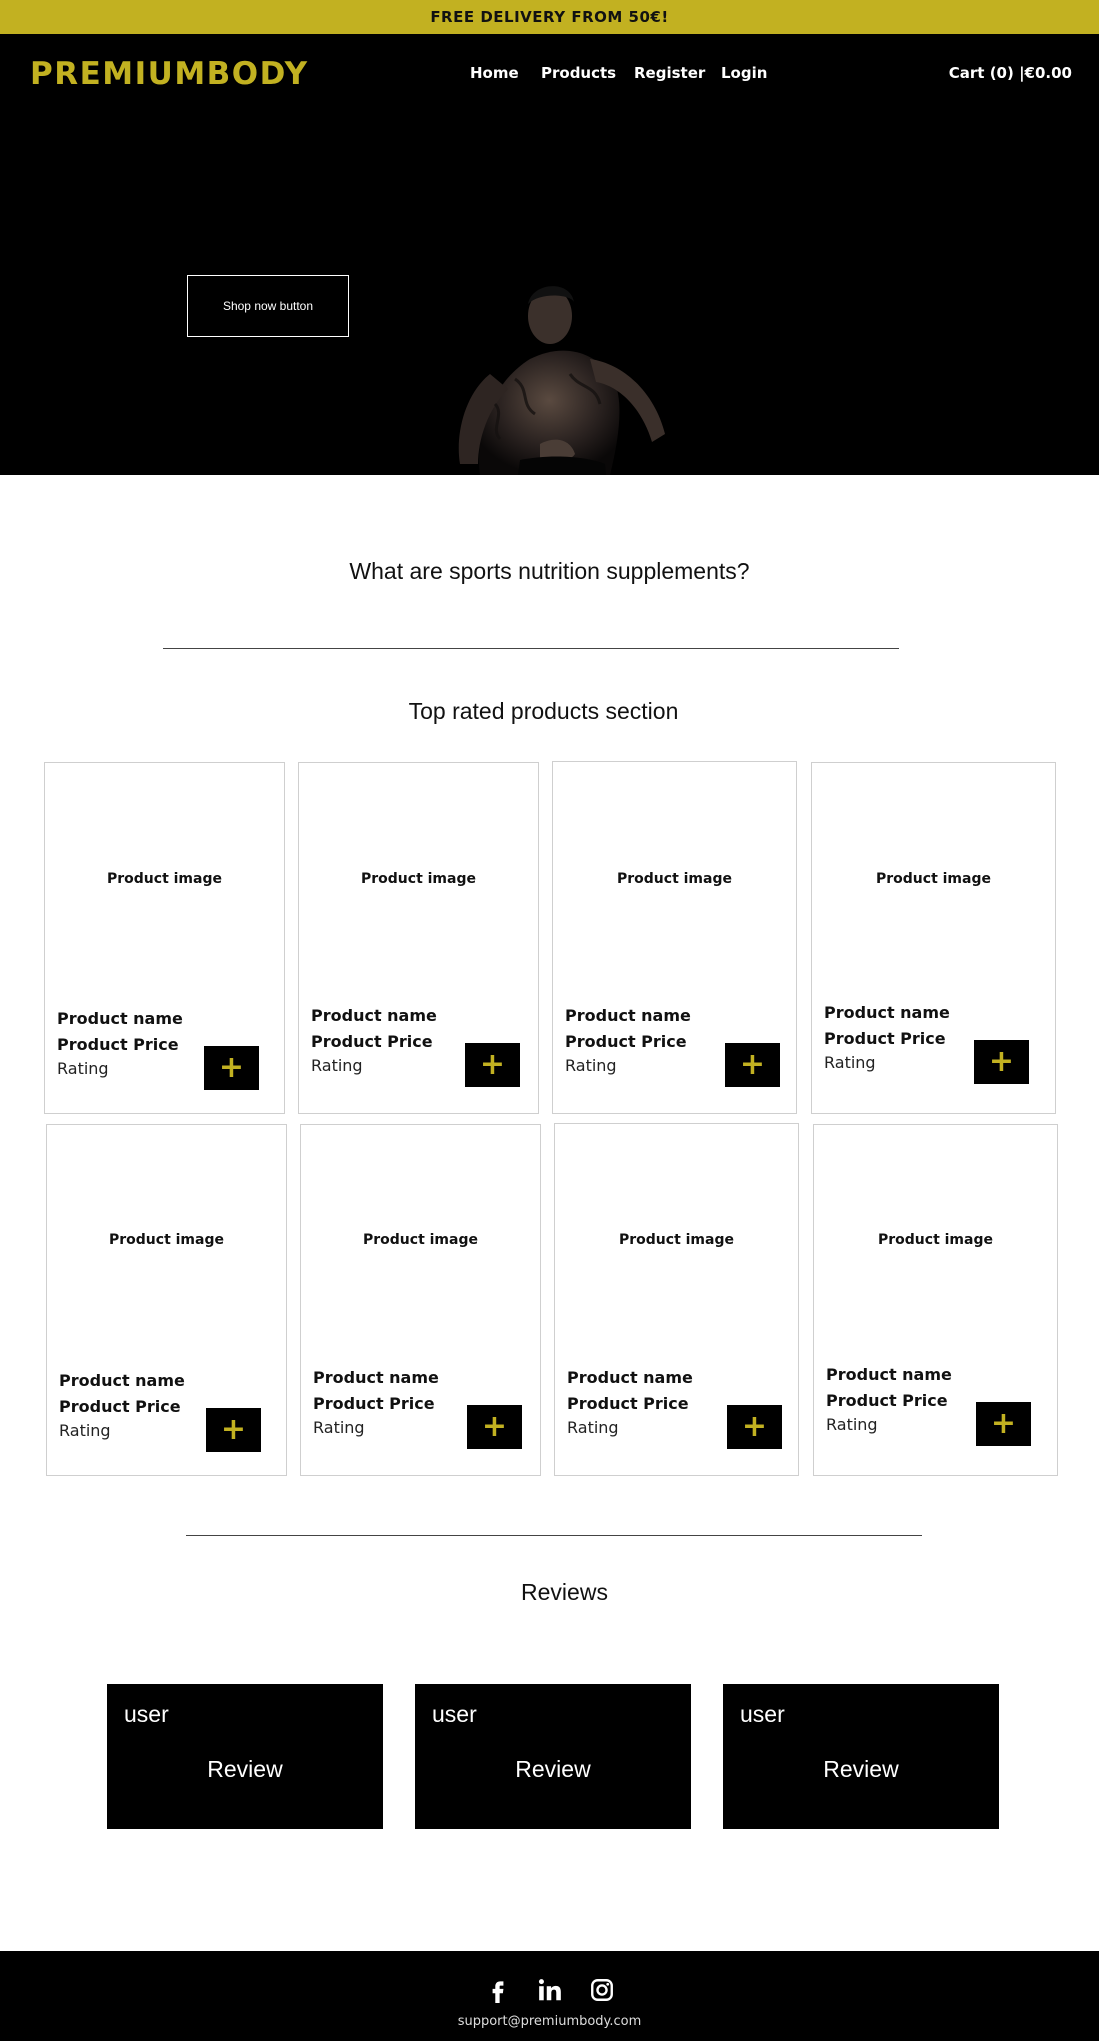  I want to click on nav-products-link: Products, so click(578, 73).